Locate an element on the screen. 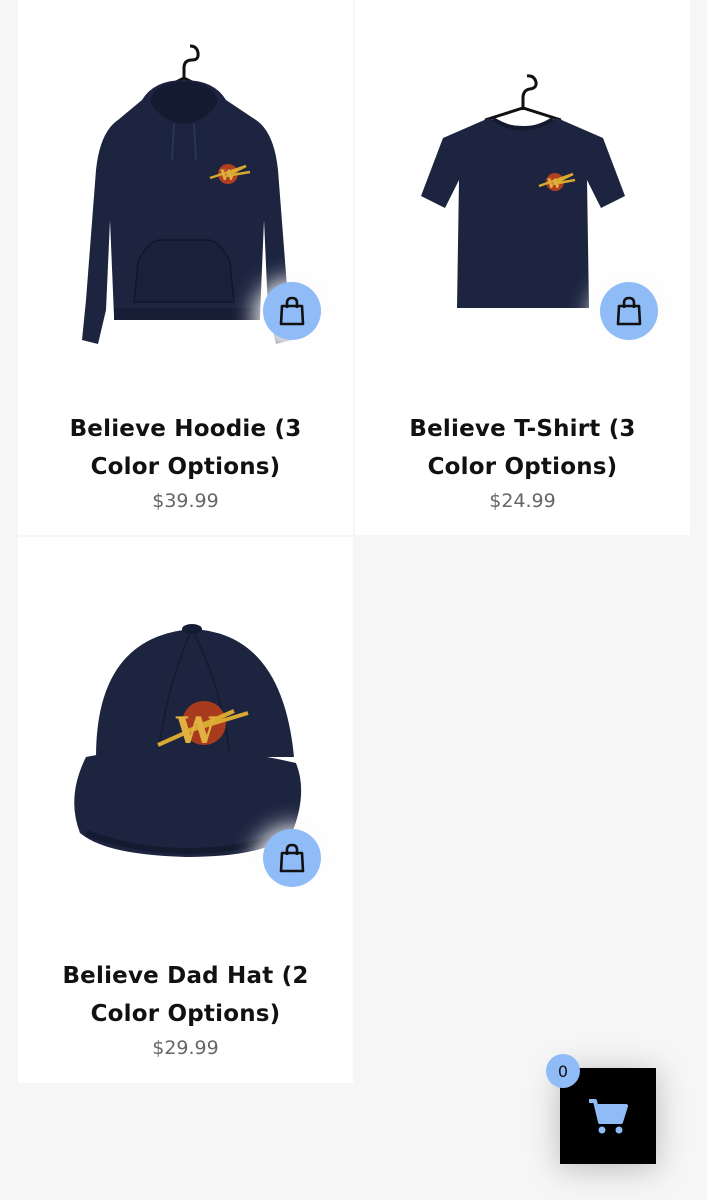 The image size is (707, 1200). product-title: Believe Dad Hat (2 Color Options) is located at coordinates (185, 995).